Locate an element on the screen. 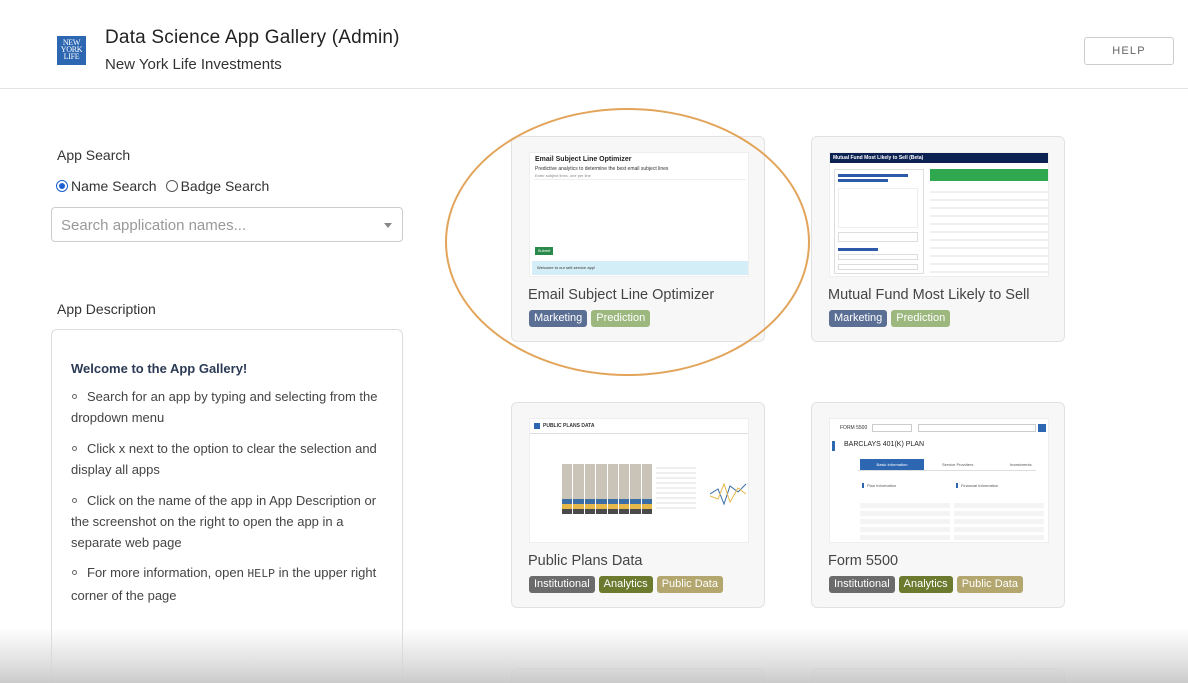 This screenshot has width=1188, height=683. thumb-line-chart is located at coordinates (728, 494).